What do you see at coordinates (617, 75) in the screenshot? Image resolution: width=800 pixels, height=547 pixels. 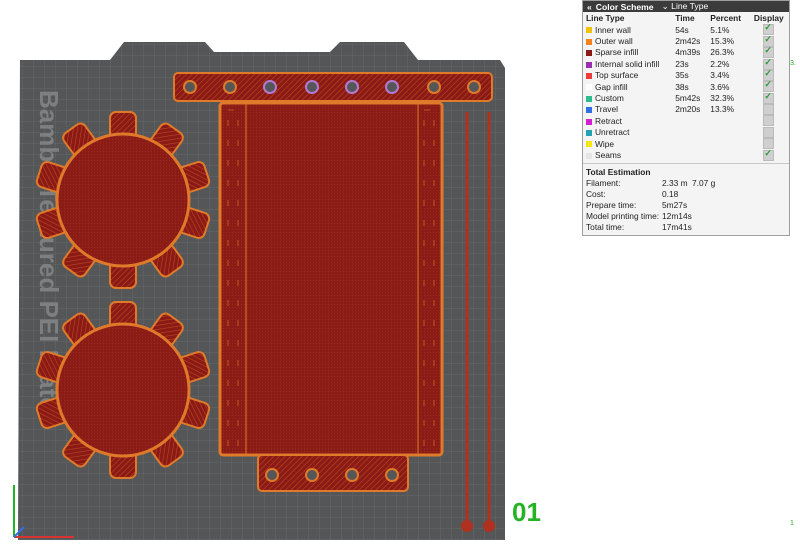 I see `line-type-label: Top surface` at bounding box center [617, 75].